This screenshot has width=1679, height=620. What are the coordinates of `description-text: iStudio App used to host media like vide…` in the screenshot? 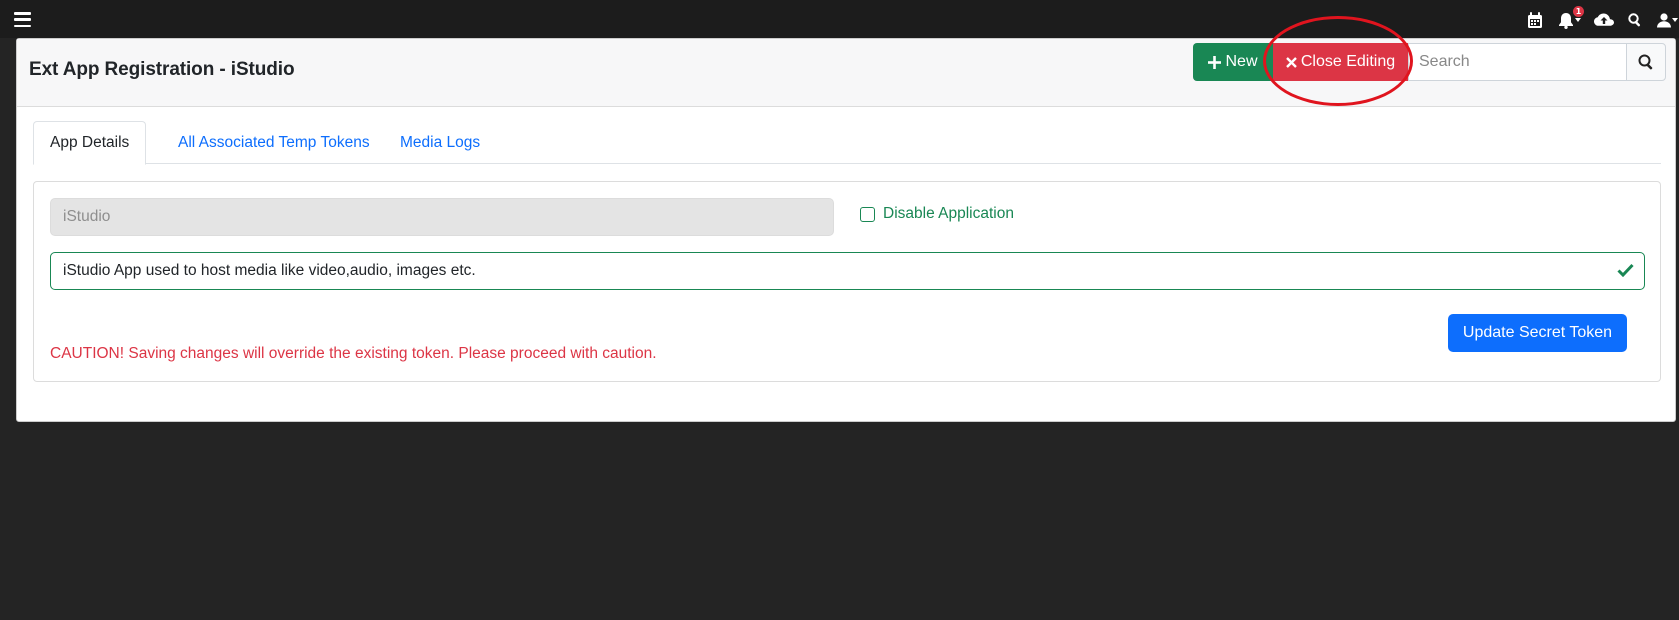 It's located at (269, 270).